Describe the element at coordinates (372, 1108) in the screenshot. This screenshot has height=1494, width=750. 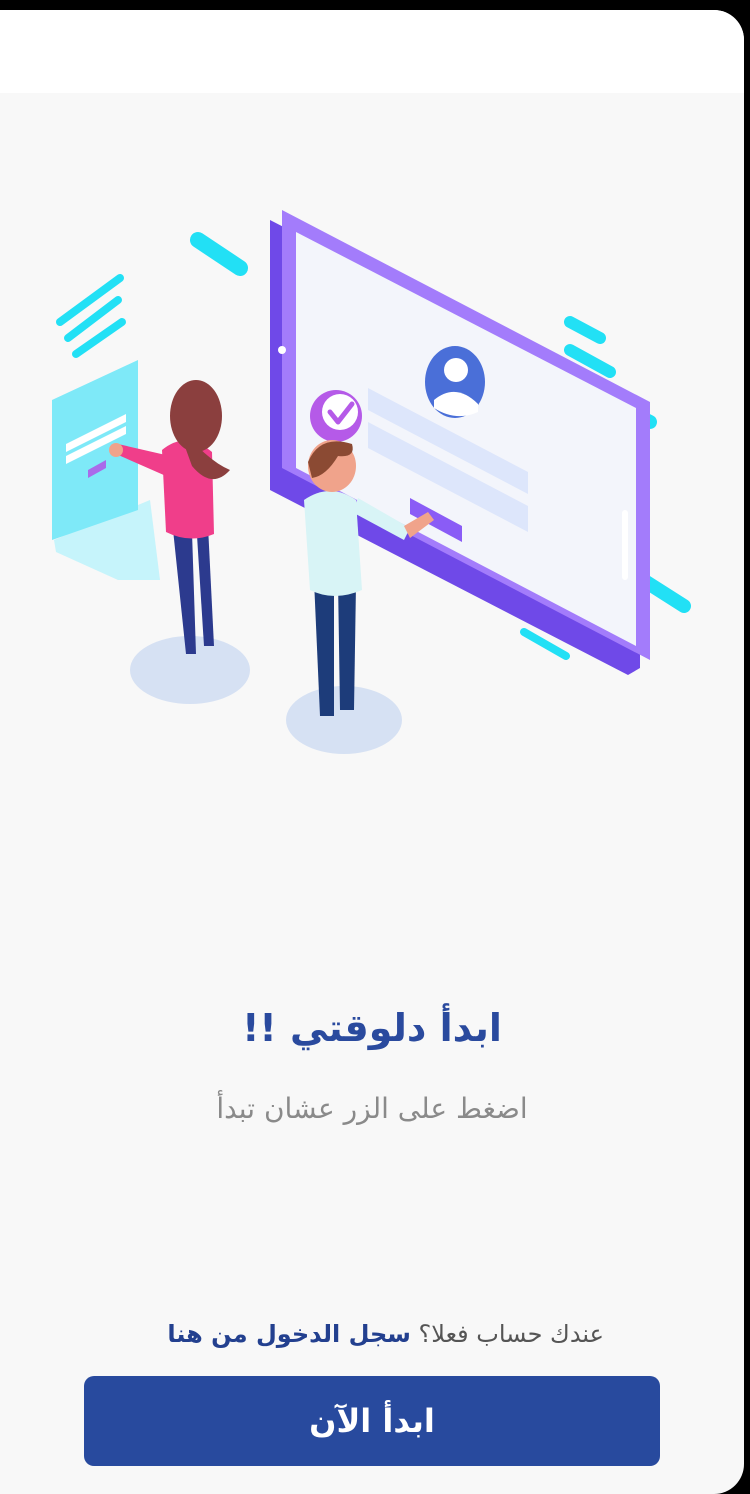
I see `page-subtitle: اضغط على الزر عشان تبدأ` at that location.